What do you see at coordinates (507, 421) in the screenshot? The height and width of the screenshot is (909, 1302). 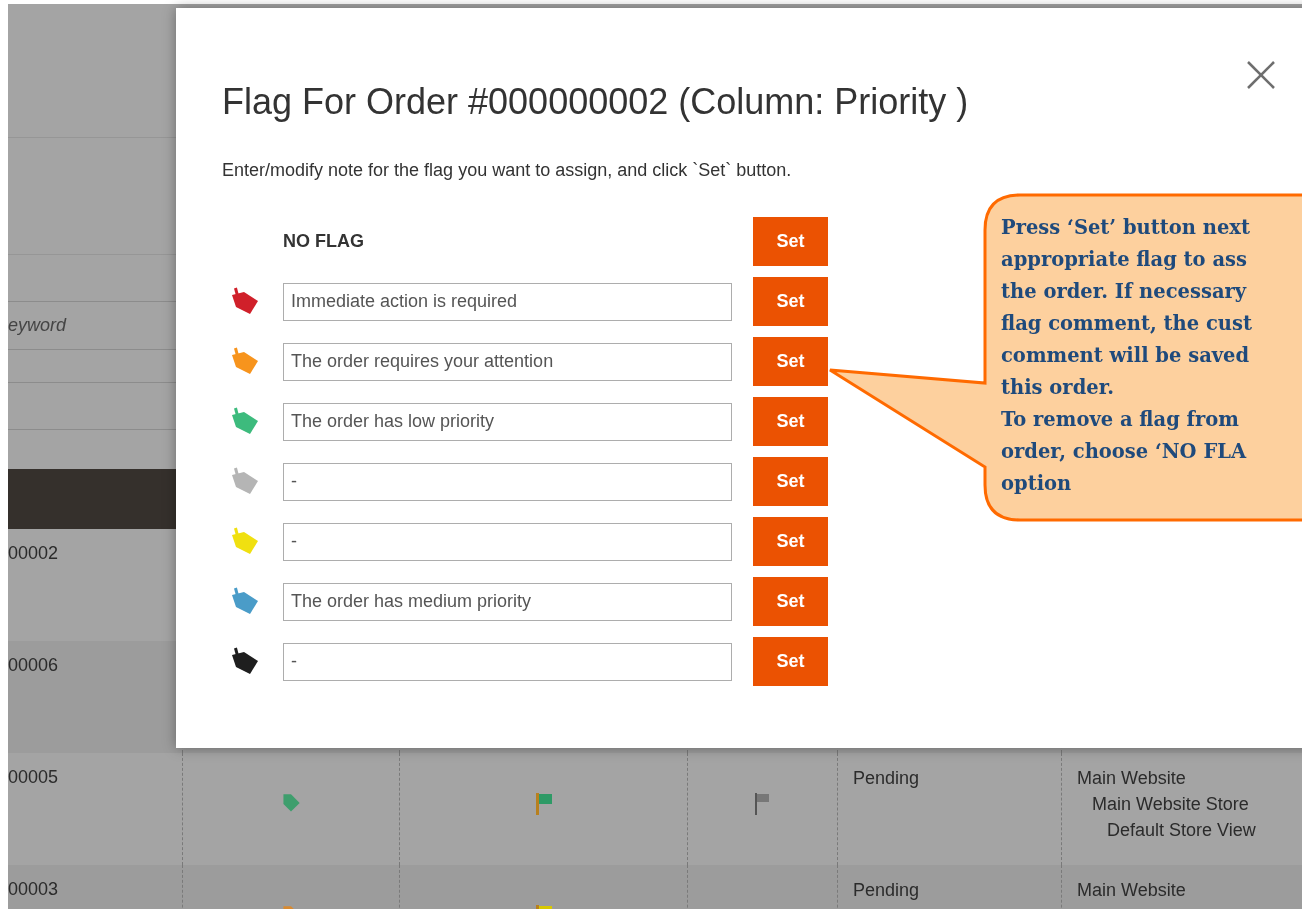 I see `flag-note-field: The order has low priority` at bounding box center [507, 421].